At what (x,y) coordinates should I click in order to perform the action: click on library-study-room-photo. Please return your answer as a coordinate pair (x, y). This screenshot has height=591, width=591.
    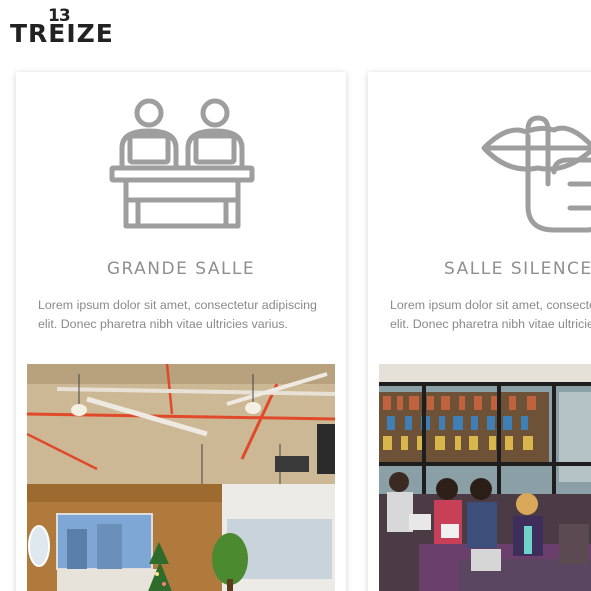
    Looking at the image, I should click on (485, 477).